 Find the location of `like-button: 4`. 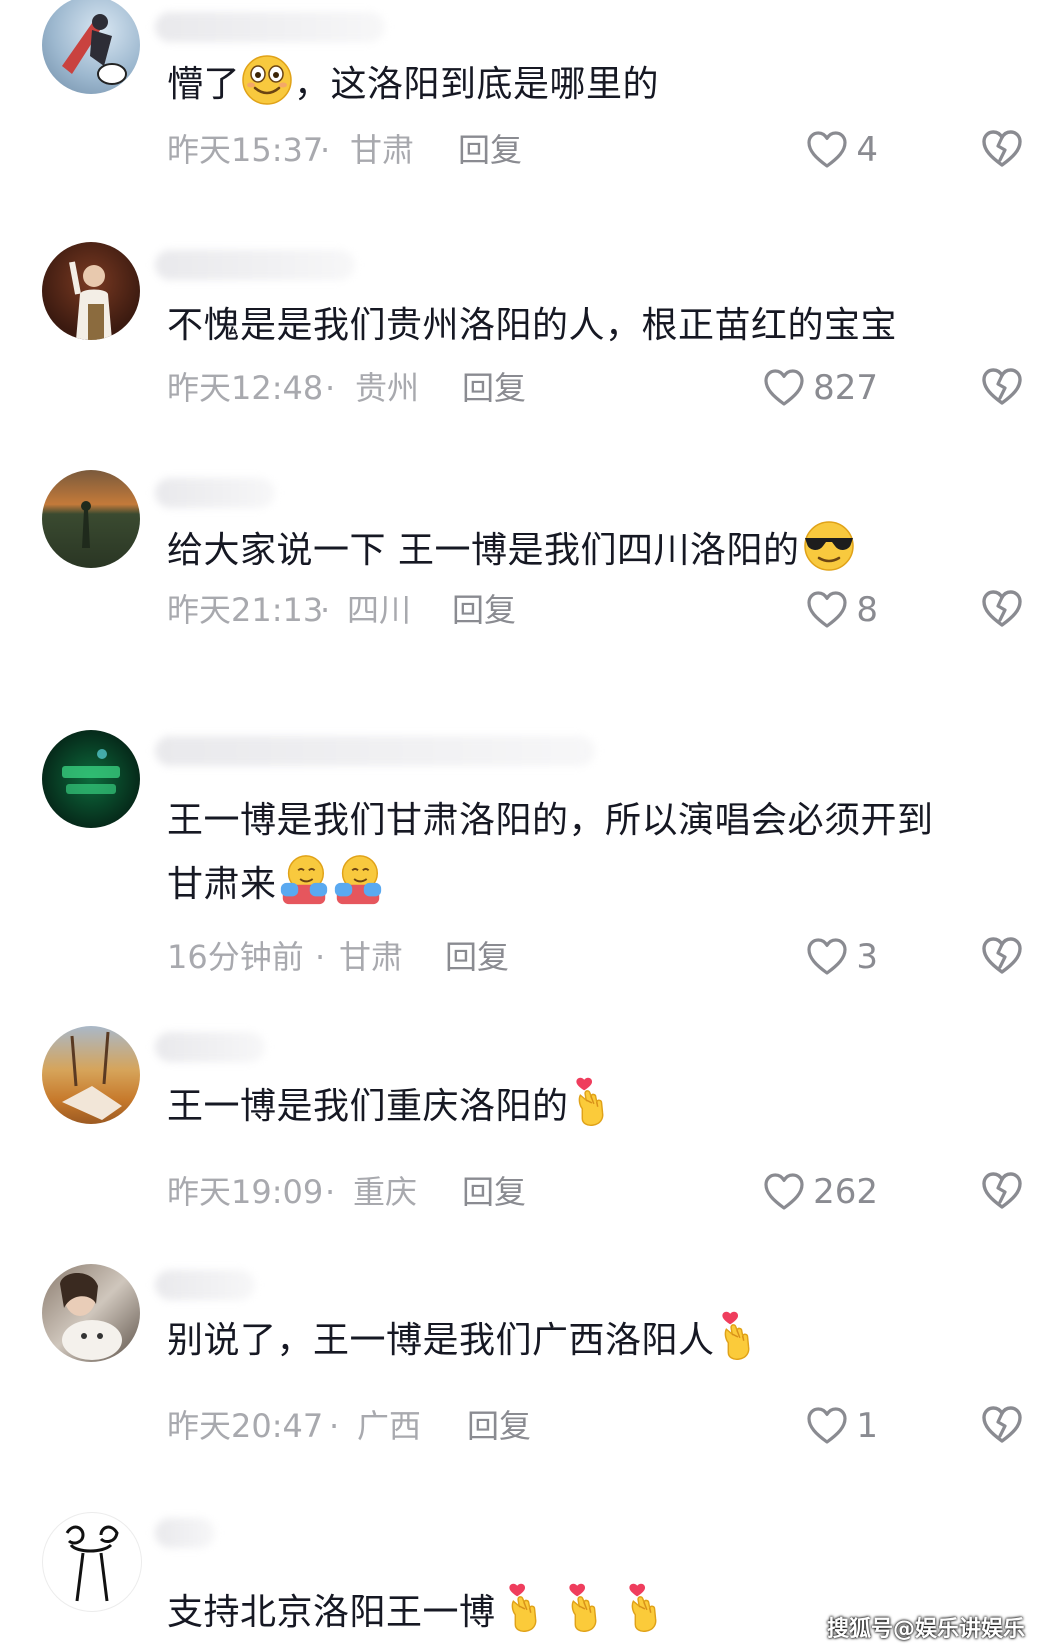

like-button: 4 is located at coordinates (803, 150).